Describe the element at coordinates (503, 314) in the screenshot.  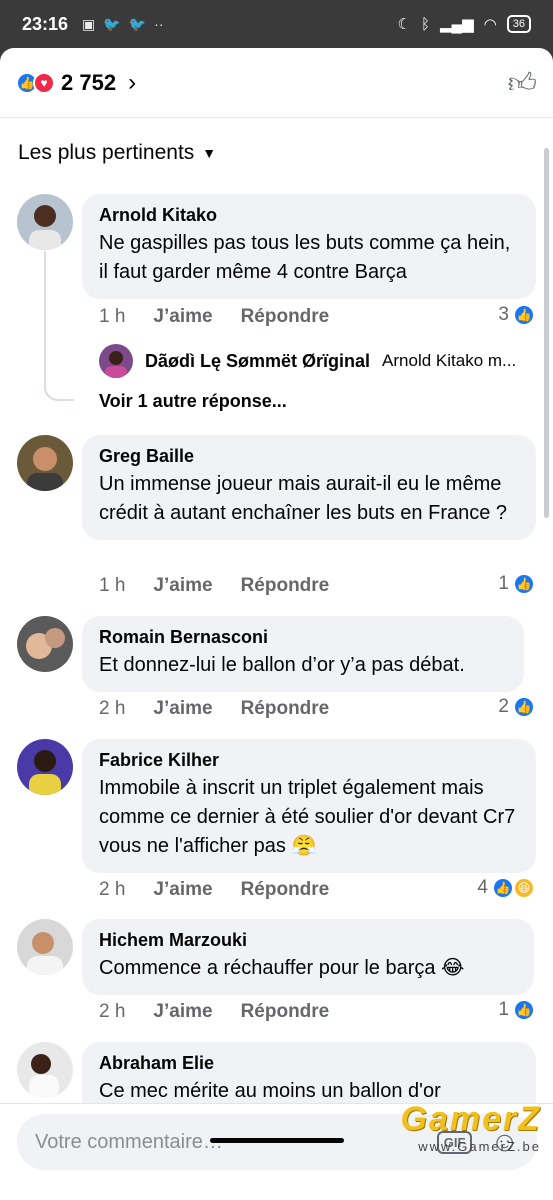
I see `reaction-count: 3` at that location.